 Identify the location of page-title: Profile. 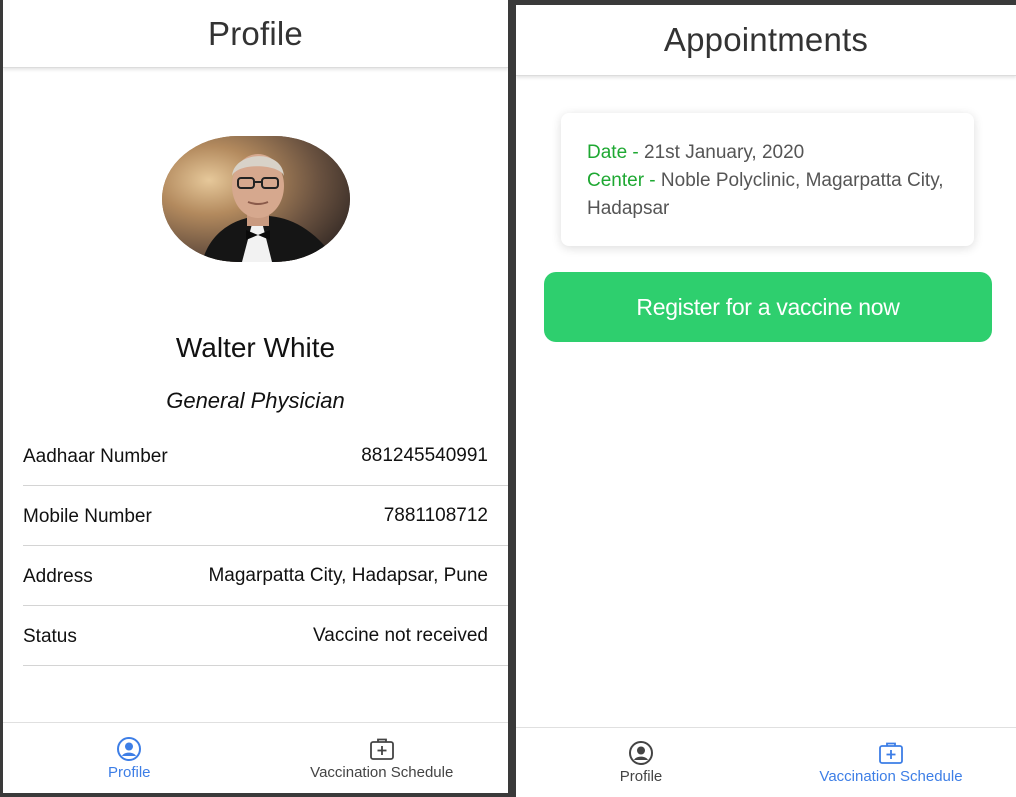
(255, 33).